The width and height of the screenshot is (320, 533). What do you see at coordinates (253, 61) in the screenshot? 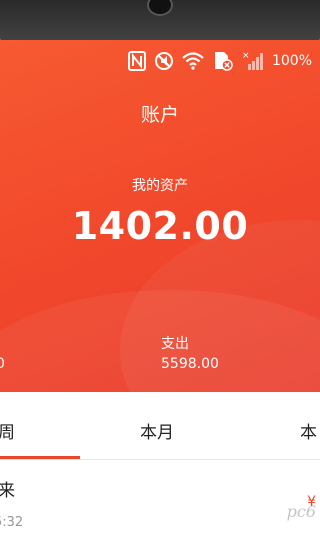
I see `signal-icon: ×` at bounding box center [253, 61].